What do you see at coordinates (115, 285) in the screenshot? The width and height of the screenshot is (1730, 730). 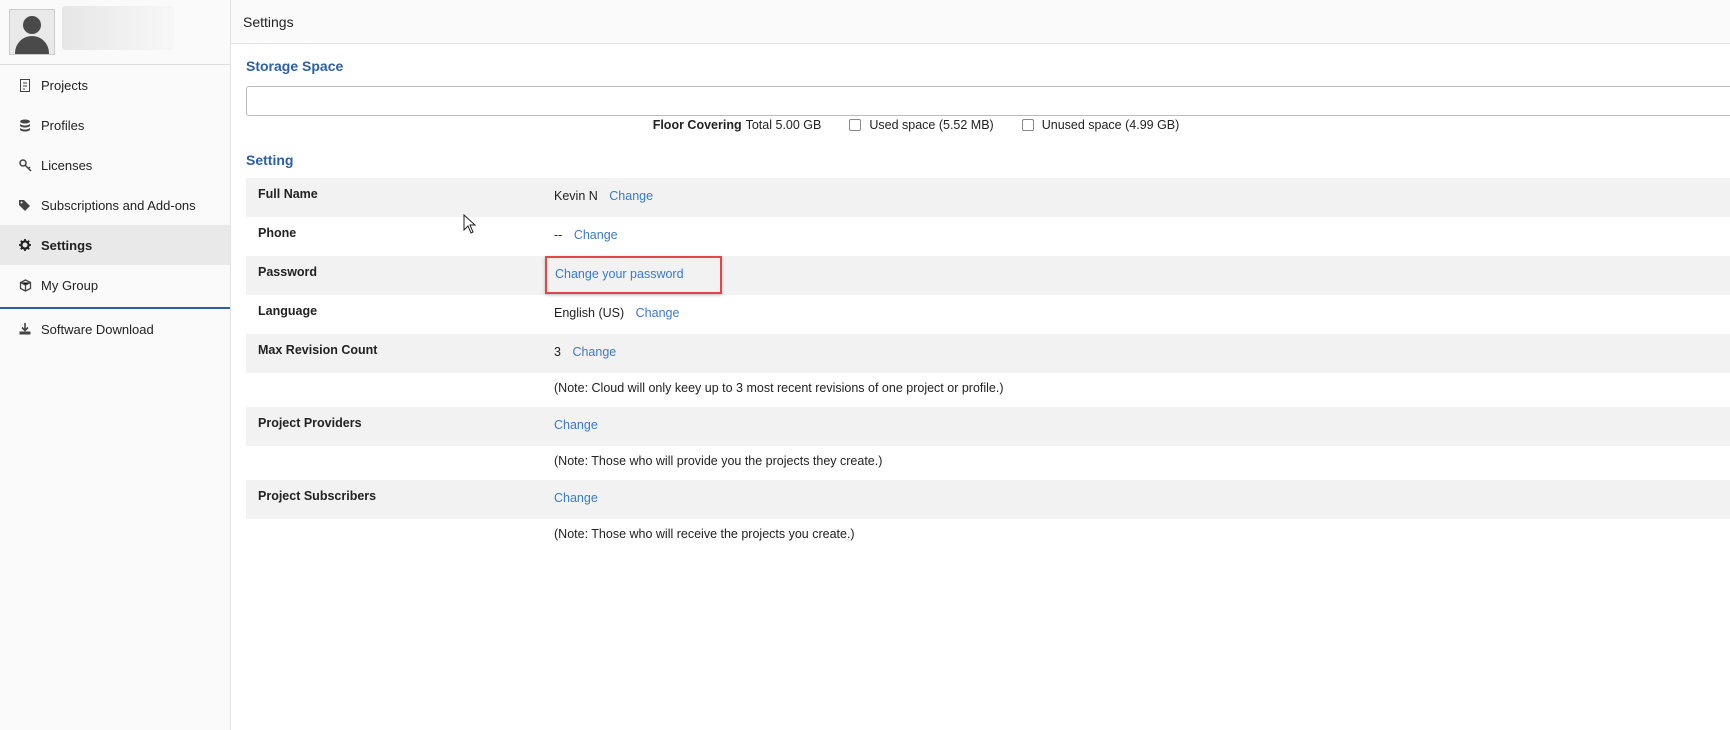 I see `sidebar-item-my-group: My Group` at bounding box center [115, 285].